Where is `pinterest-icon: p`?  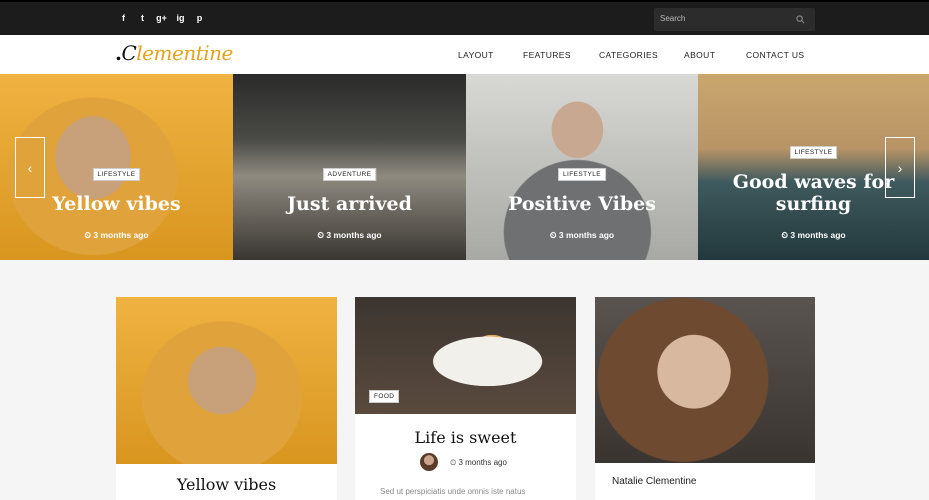
pinterest-icon: p is located at coordinates (199, 18).